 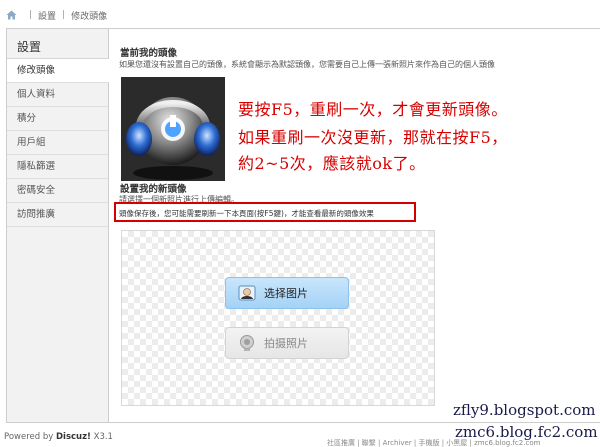 I want to click on portrait-icon, so click(x=247, y=293).